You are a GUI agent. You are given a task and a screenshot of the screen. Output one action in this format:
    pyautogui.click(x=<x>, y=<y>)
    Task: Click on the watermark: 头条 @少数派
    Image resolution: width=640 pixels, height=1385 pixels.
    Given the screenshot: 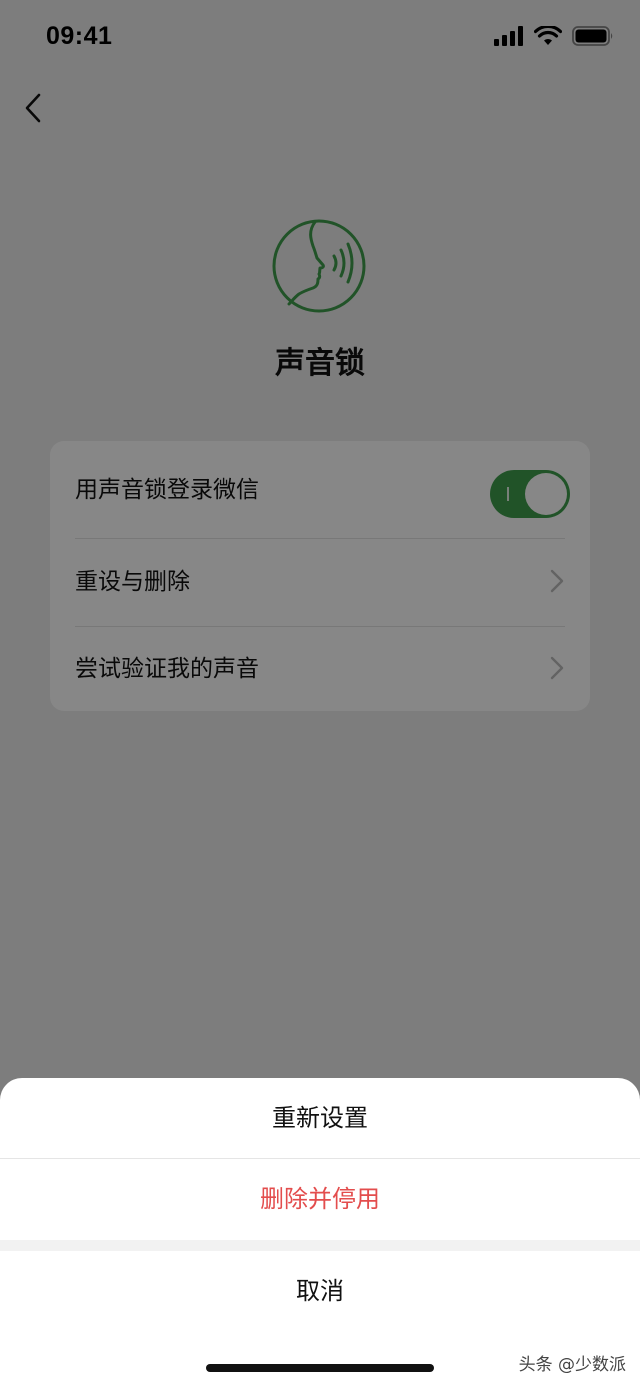 What is the action you would take?
    pyautogui.click(x=572, y=1365)
    